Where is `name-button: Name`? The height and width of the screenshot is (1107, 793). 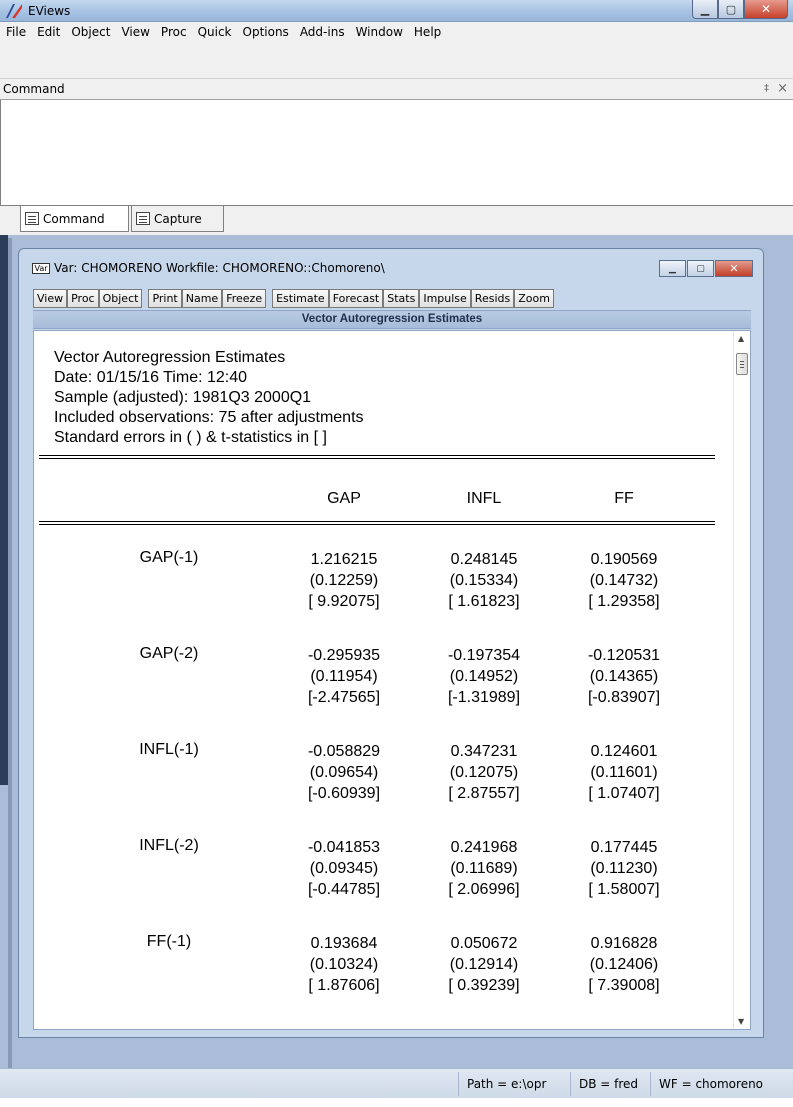
name-button: Name is located at coordinates (202, 298).